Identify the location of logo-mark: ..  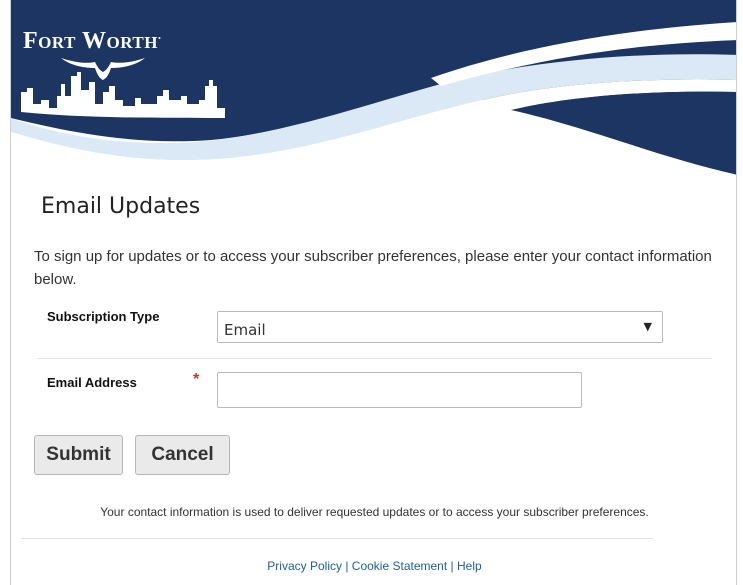
(159, 35).